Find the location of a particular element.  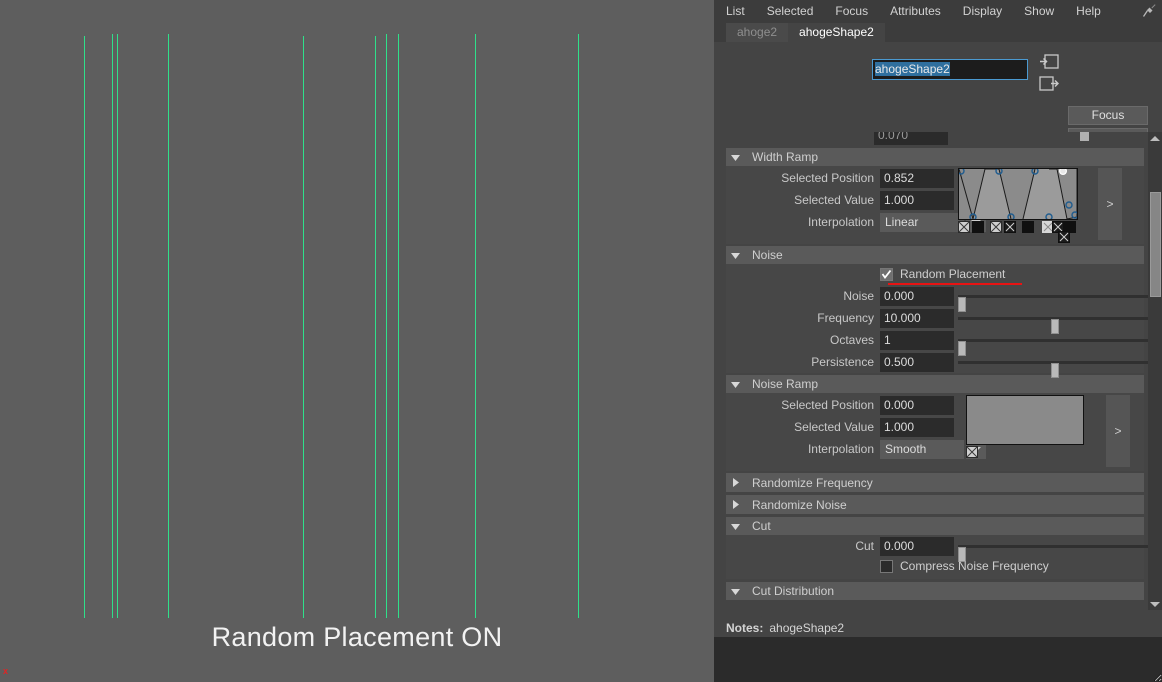

section-header-randomize-frequency: Randomize Frequency is located at coordinates (935, 482).